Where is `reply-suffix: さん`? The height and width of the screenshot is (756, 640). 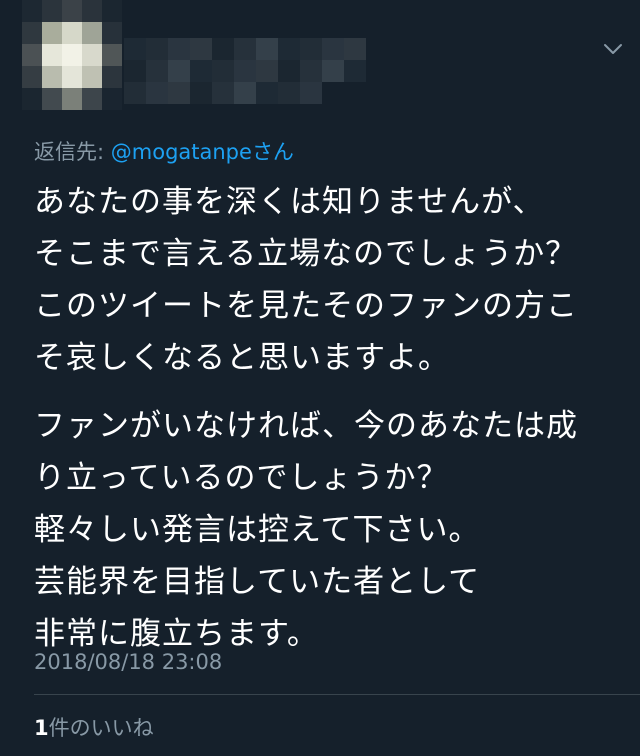
reply-suffix: さん is located at coordinates (273, 152).